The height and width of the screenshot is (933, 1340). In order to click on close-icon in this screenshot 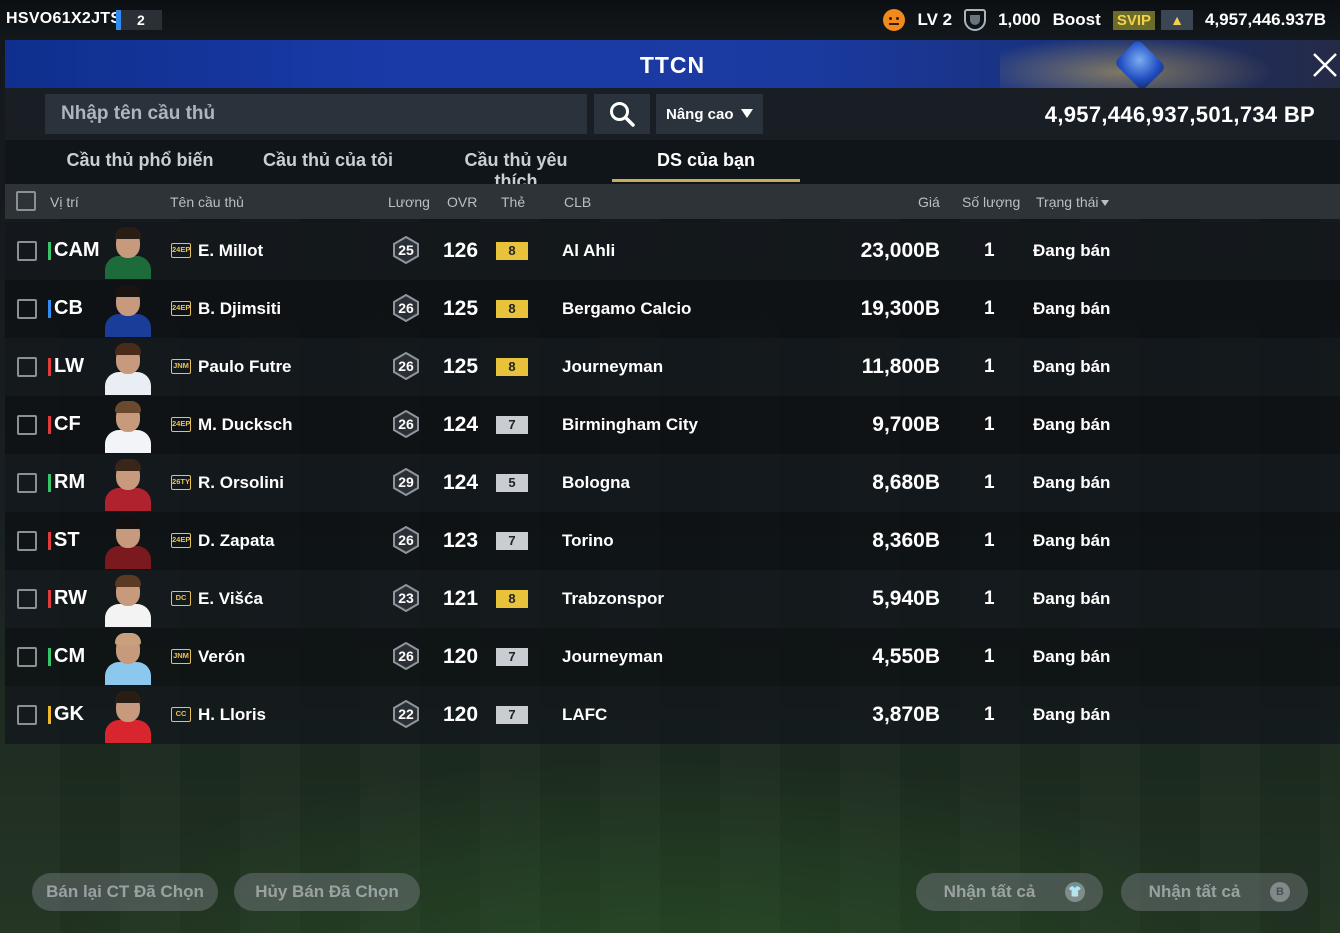, I will do `click(1324, 64)`.